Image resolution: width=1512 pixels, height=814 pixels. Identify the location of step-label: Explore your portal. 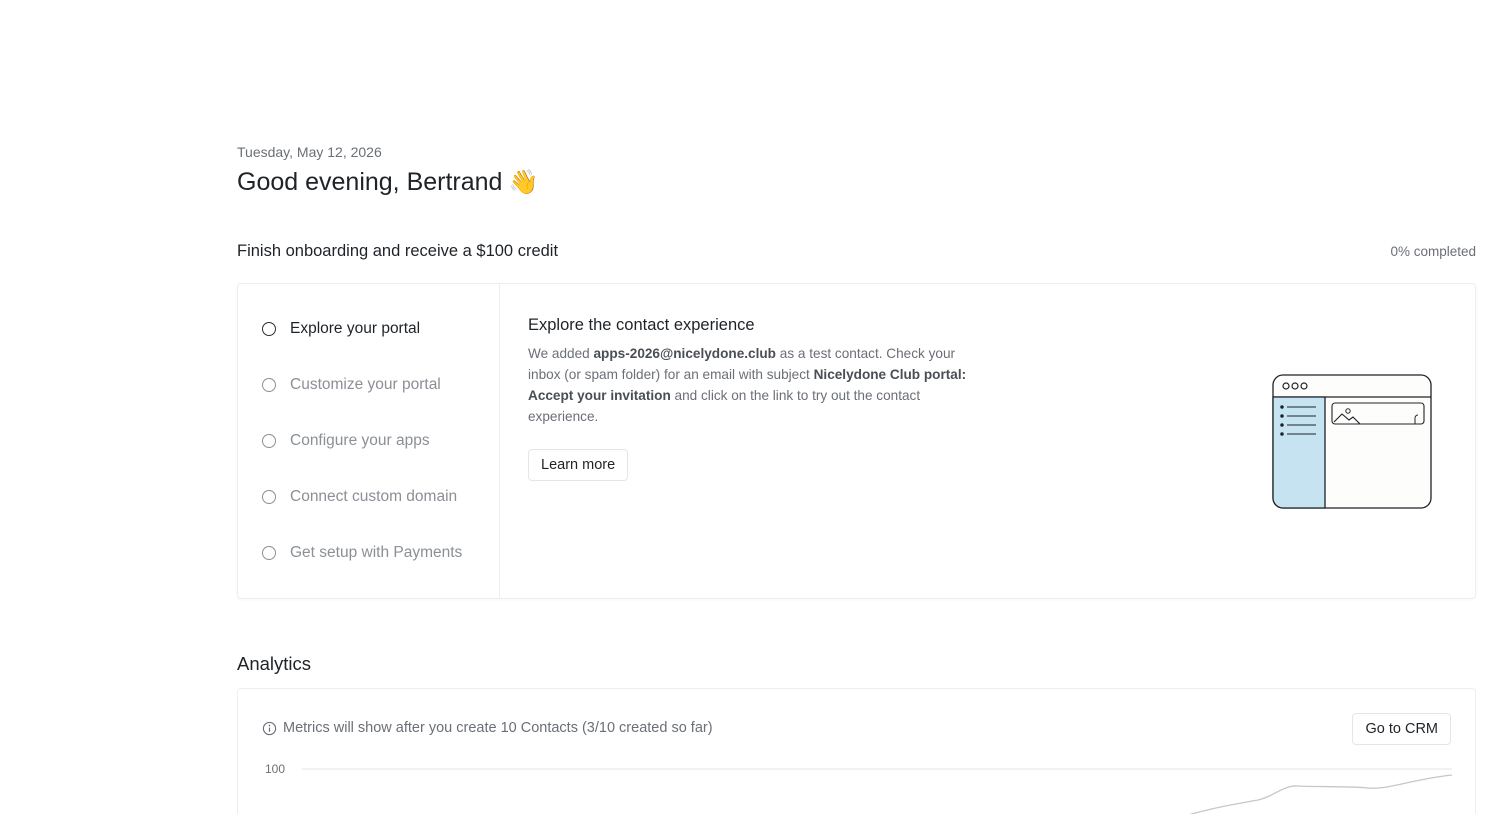
(355, 328).